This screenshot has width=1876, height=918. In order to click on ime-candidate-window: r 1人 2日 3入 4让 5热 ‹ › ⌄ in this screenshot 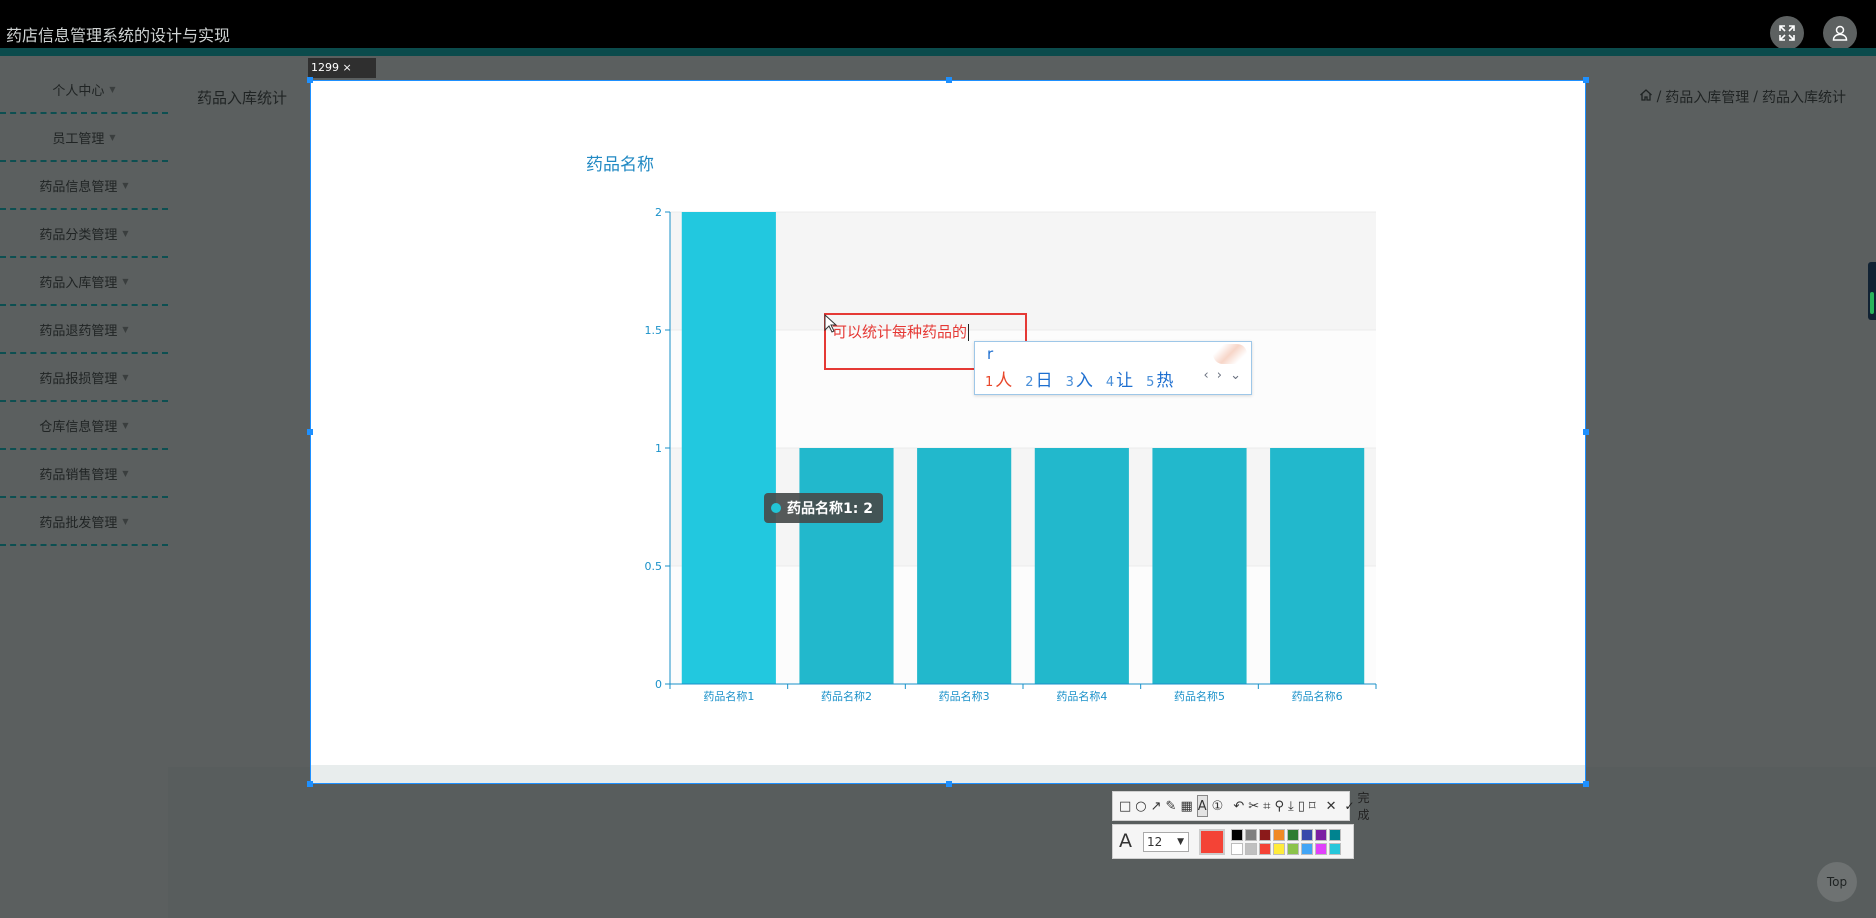, I will do `click(1113, 368)`.